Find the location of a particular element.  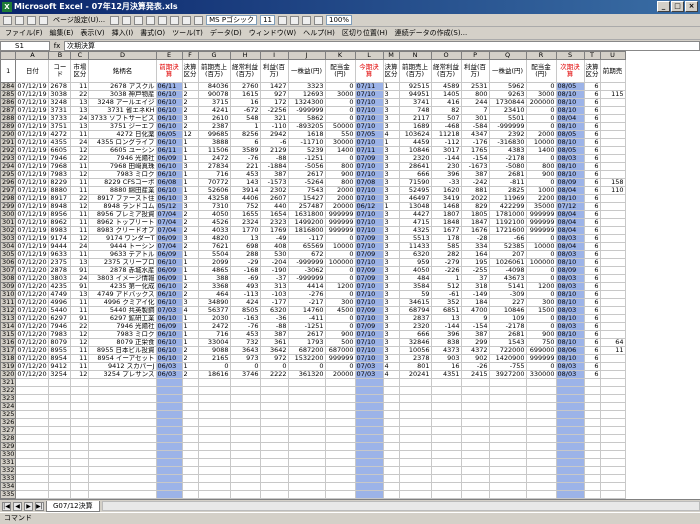

cell: 2878 is located at coordinates (60, 270).